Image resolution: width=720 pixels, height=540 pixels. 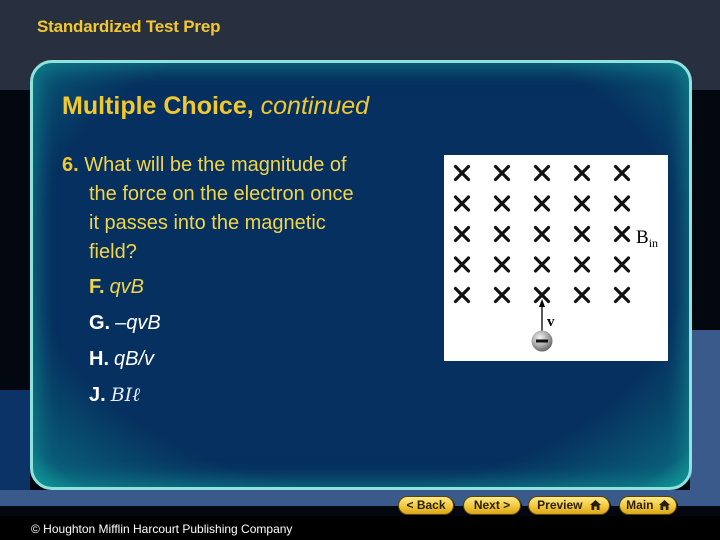 What do you see at coordinates (551, 322) in the screenshot?
I see `velocity-label: v` at bounding box center [551, 322].